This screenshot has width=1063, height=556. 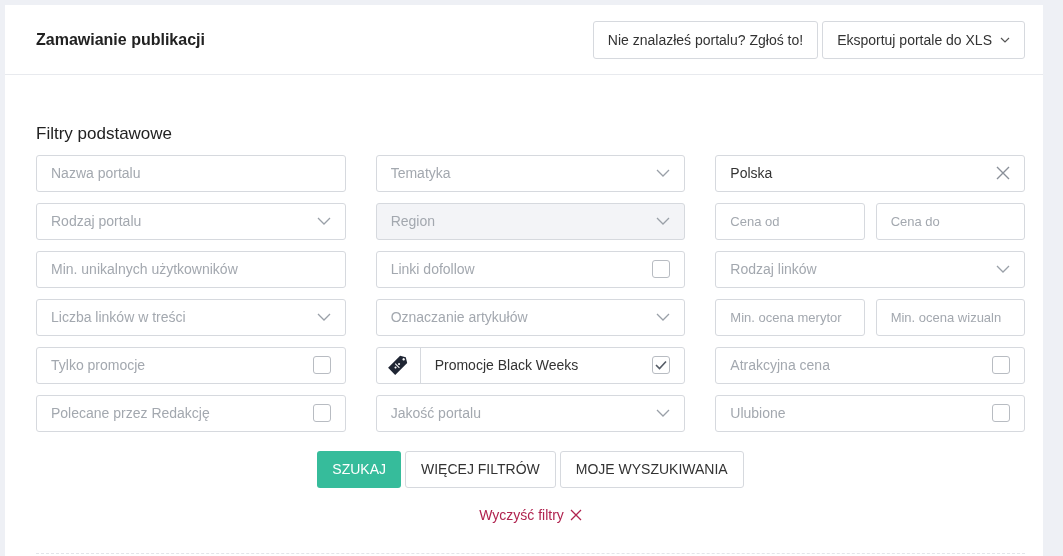 I want to click on checkbox-label: Promocje Black Weeks, so click(x=506, y=365).